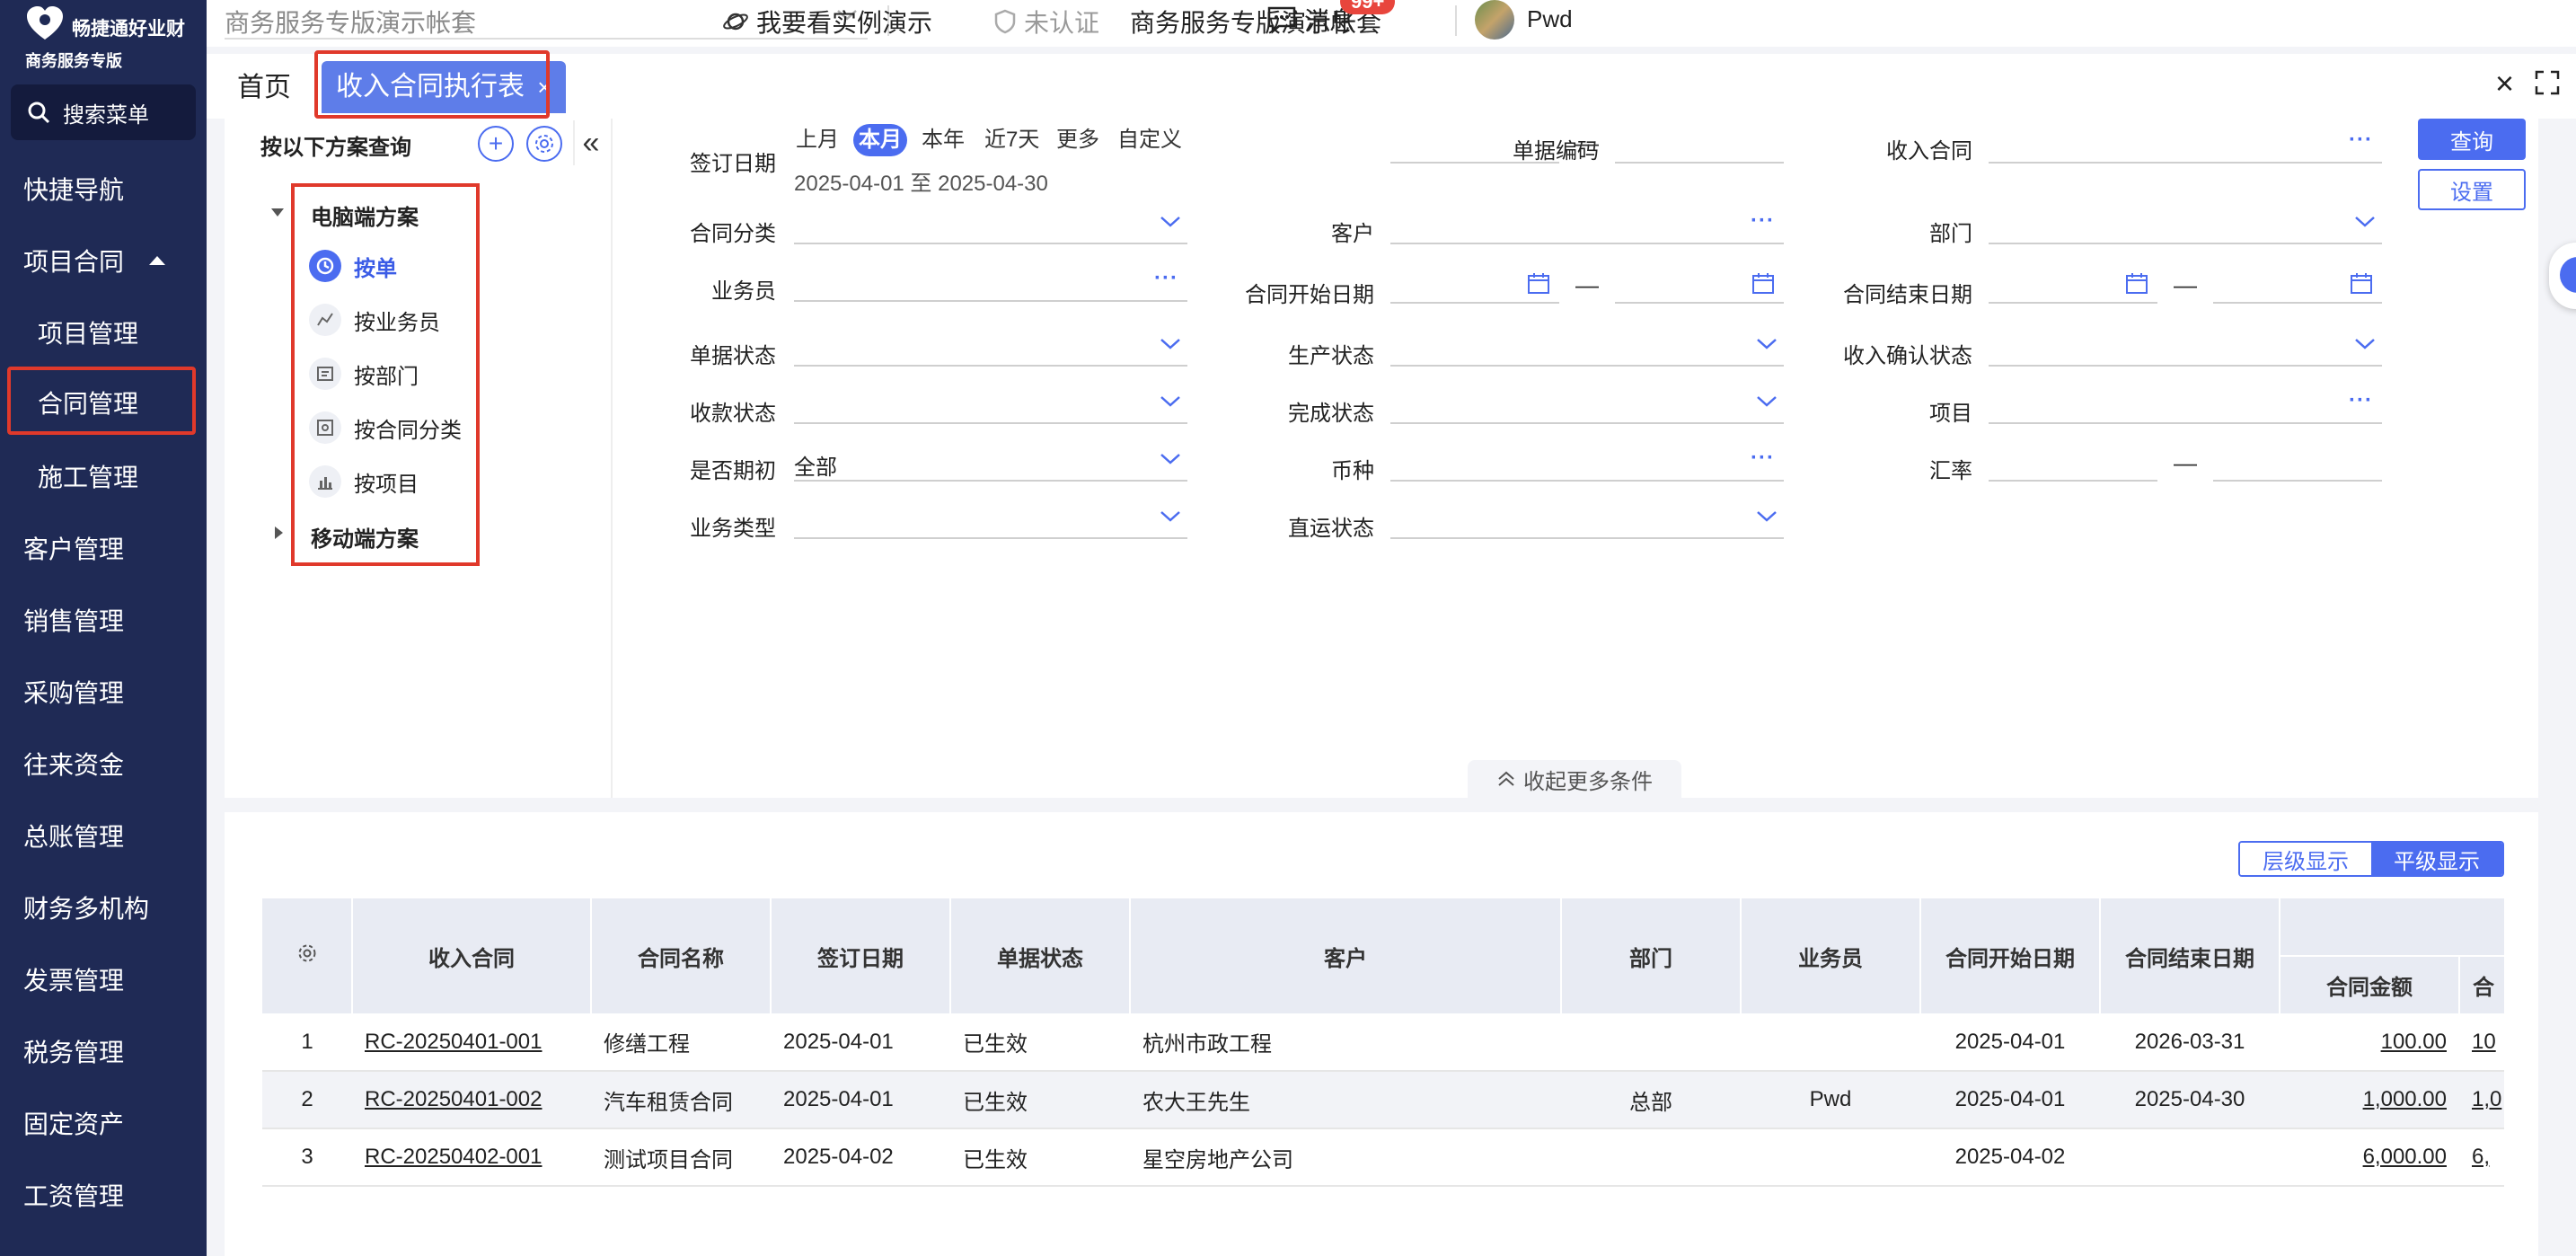 Image resolution: width=2576 pixels, height=1256 pixels. What do you see at coordinates (2297, 286) in the screenshot?
I see `contract-end-to-input` at bounding box center [2297, 286].